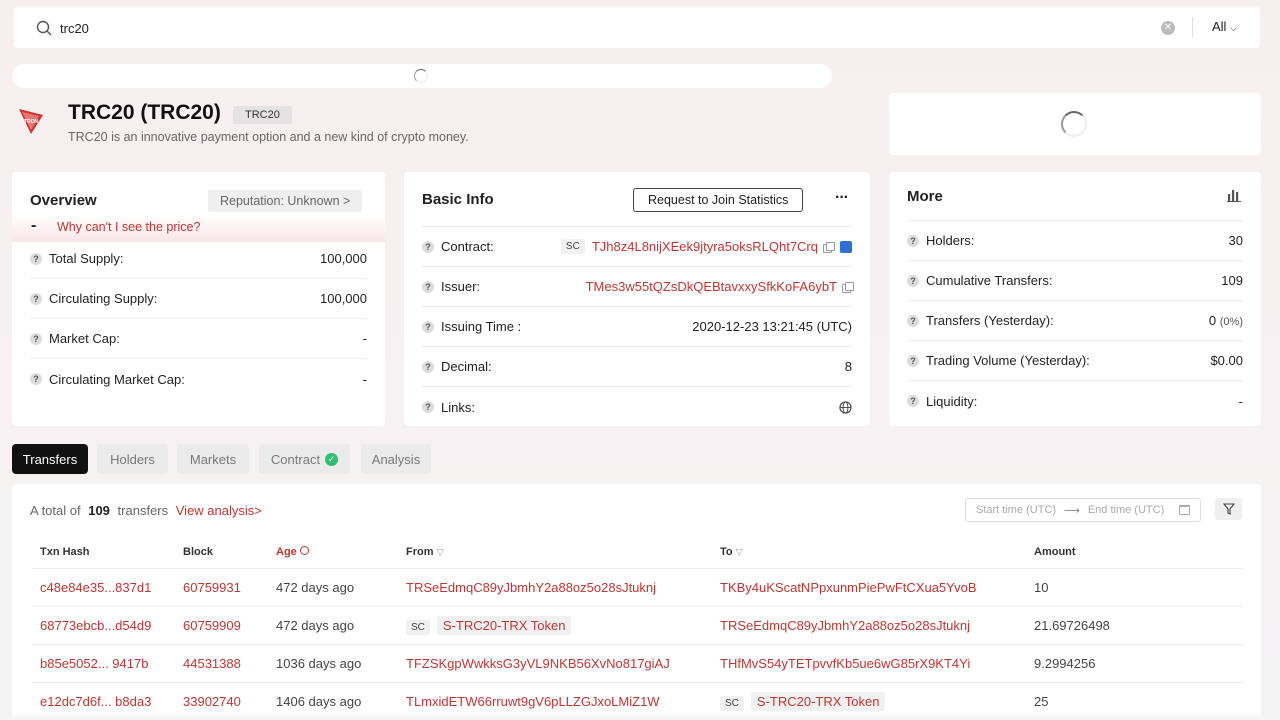  What do you see at coordinates (198, 379) in the screenshot?
I see `circulating-market-cap-row: ? Circulating Market Cap: -` at bounding box center [198, 379].